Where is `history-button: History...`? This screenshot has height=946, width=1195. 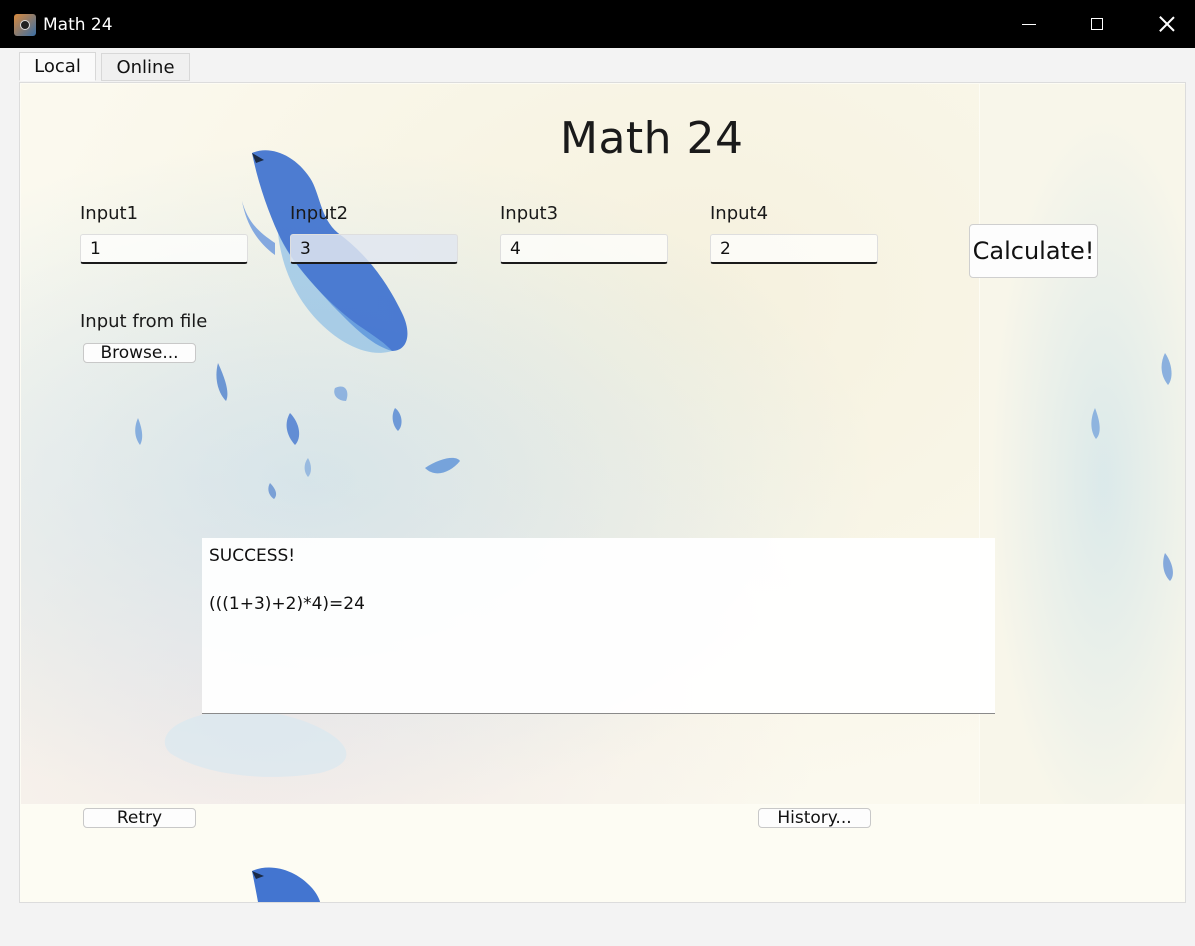
history-button: History... is located at coordinates (814, 818).